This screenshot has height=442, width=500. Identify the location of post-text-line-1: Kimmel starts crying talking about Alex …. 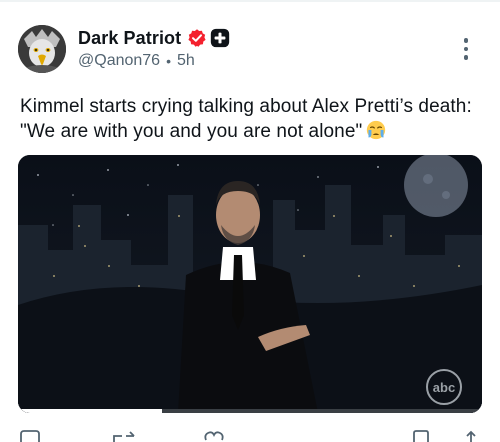
(246, 106).